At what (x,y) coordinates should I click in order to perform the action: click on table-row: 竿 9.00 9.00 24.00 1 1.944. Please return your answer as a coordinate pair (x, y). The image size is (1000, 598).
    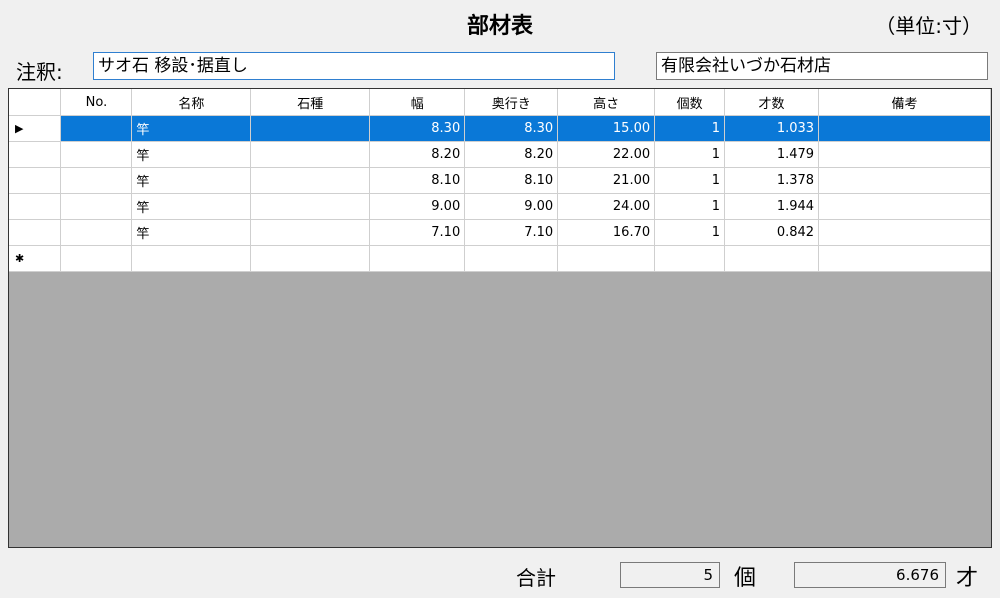
    Looking at the image, I should click on (500, 206).